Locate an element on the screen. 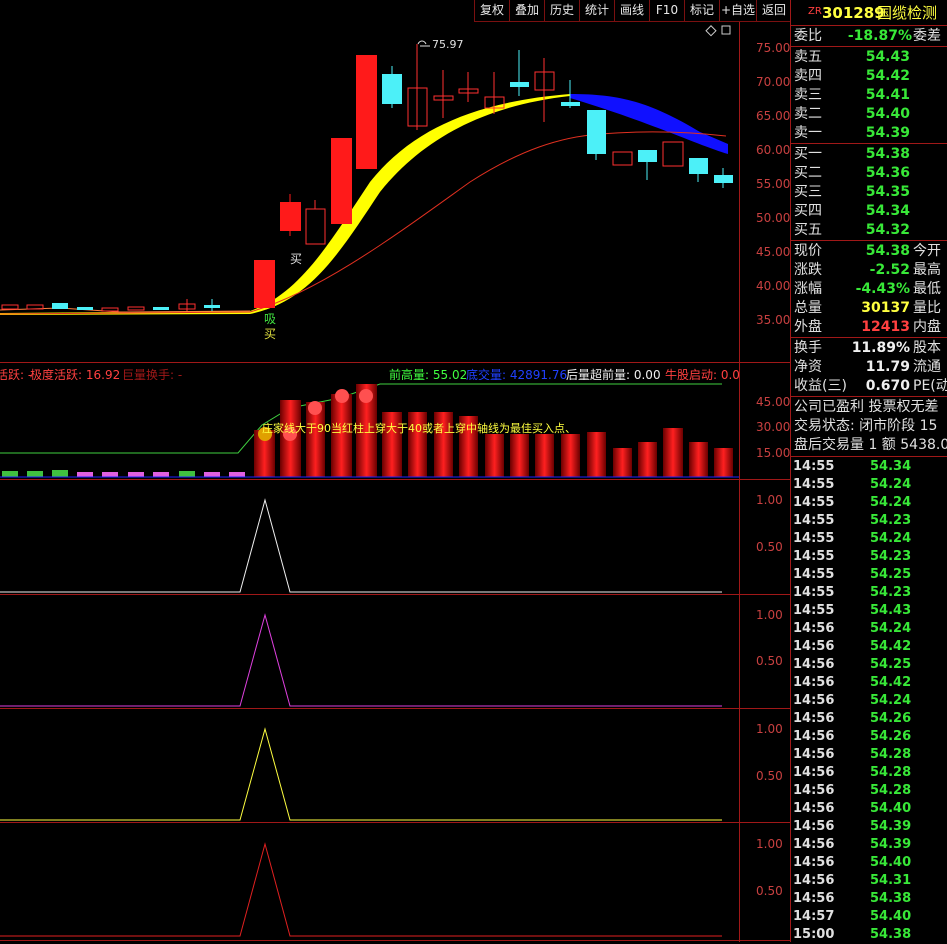  quote-label: 现价 is located at coordinates (808, 251).